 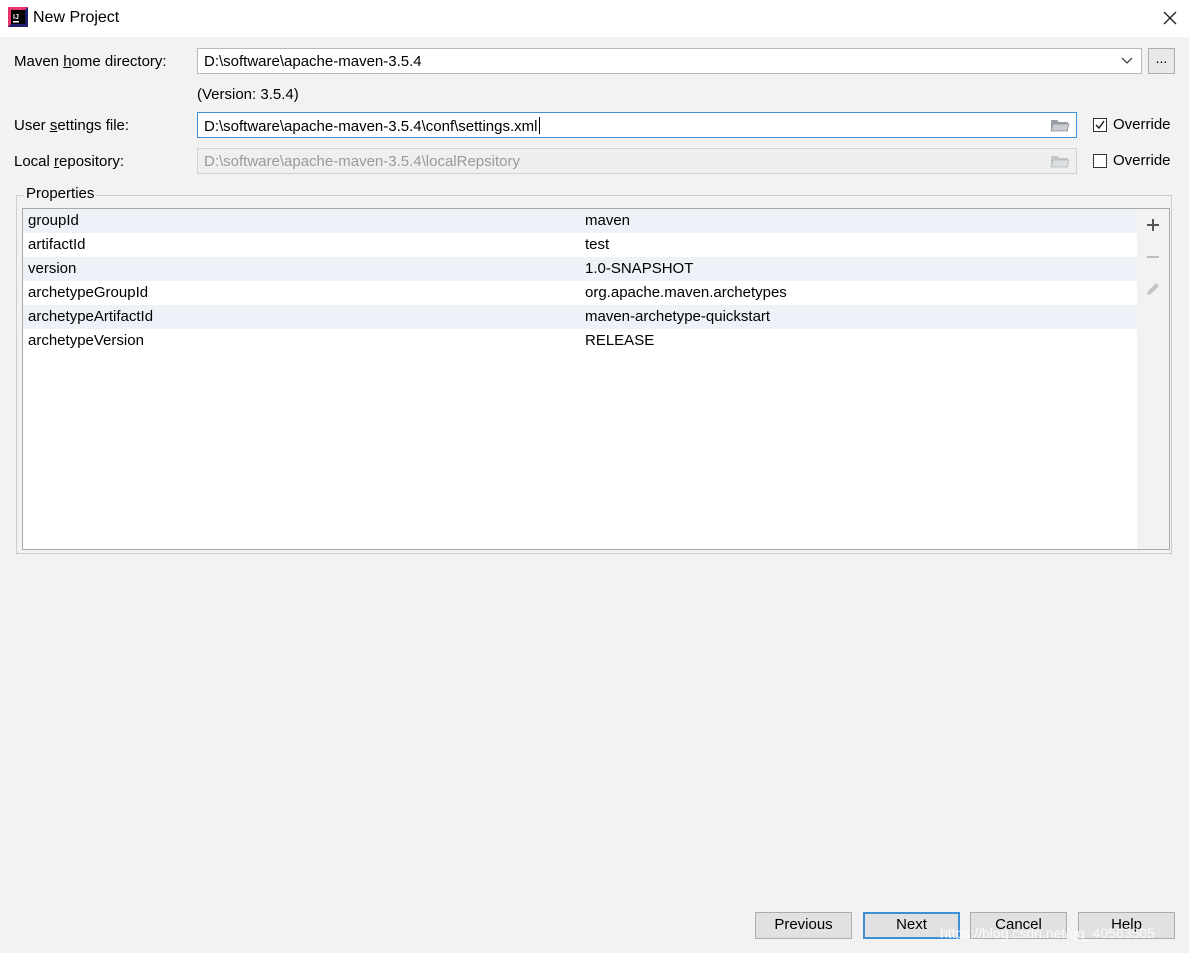 What do you see at coordinates (57, 244) in the screenshot?
I see `property-key: artifactId` at bounding box center [57, 244].